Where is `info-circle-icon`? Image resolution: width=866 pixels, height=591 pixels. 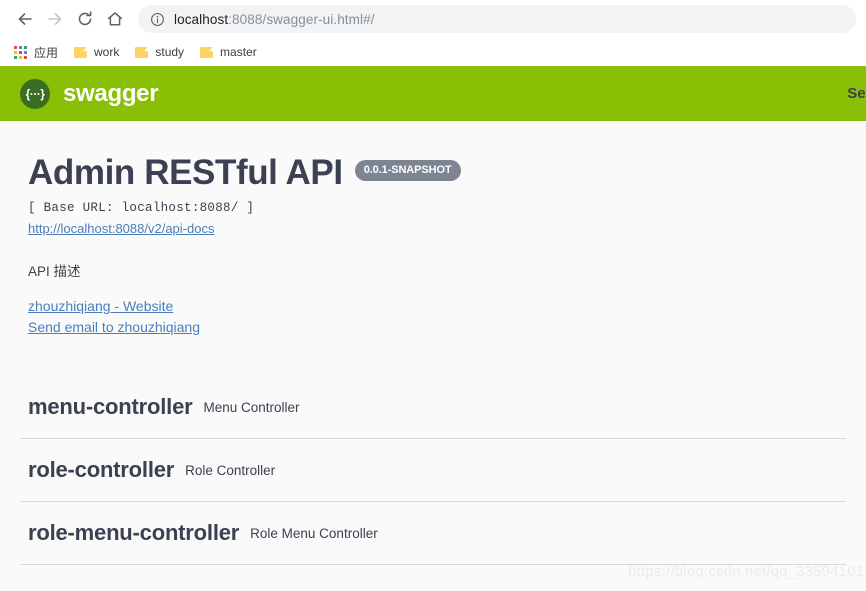 info-circle-icon is located at coordinates (157, 19).